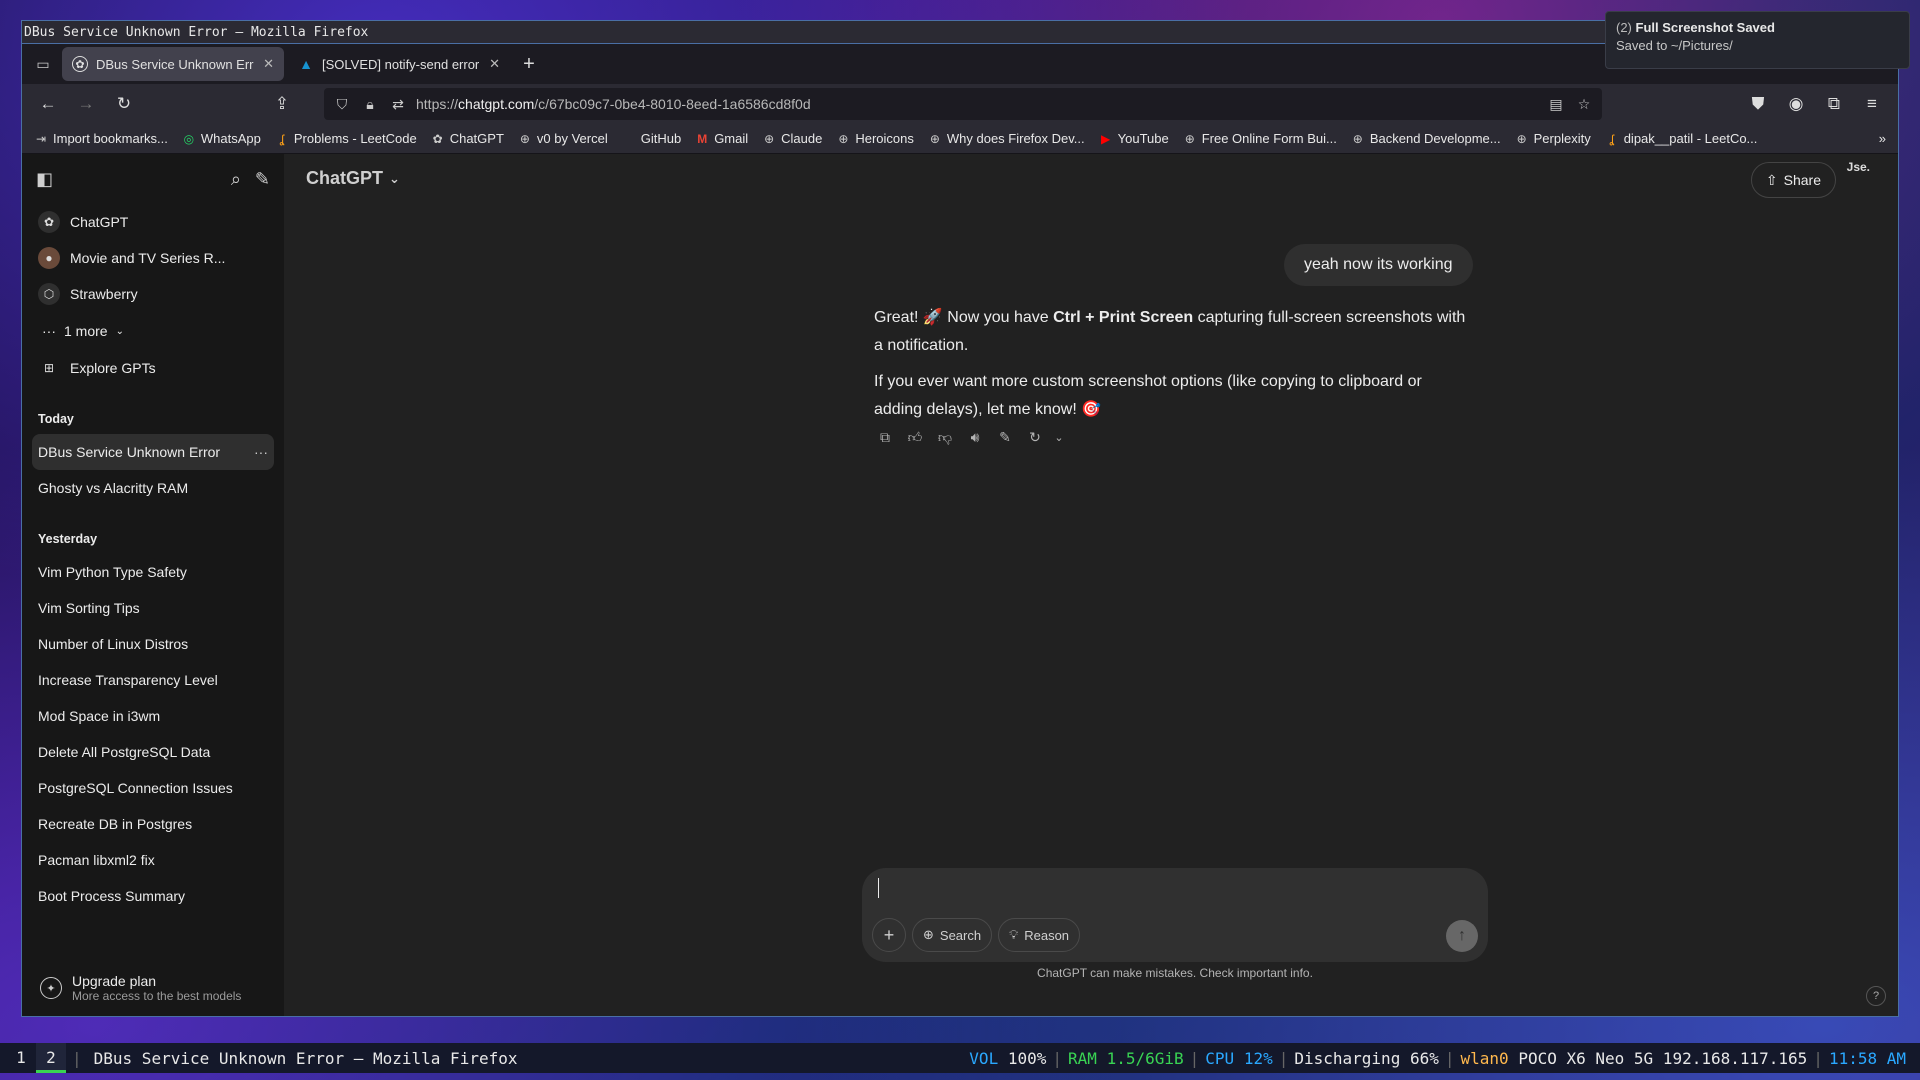 The height and width of the screenshot is (1080, 1920). What do you see at coordinates (960, 935) in the screenshot?
I see `search-label: Search` at bounding box center [960, 935].